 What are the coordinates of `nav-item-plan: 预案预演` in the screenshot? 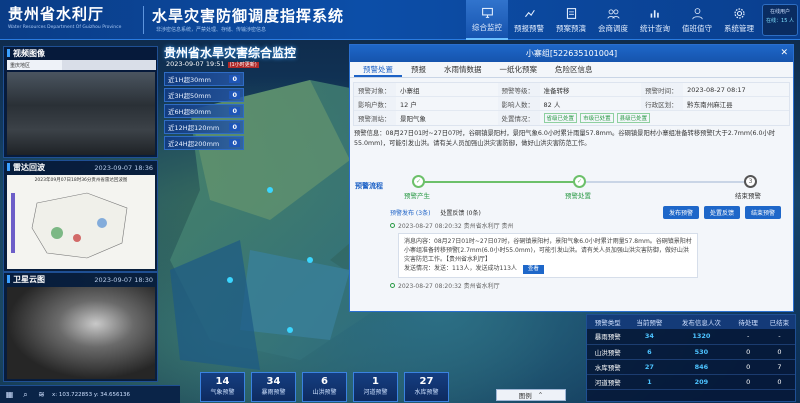 It's located at (571, 20).